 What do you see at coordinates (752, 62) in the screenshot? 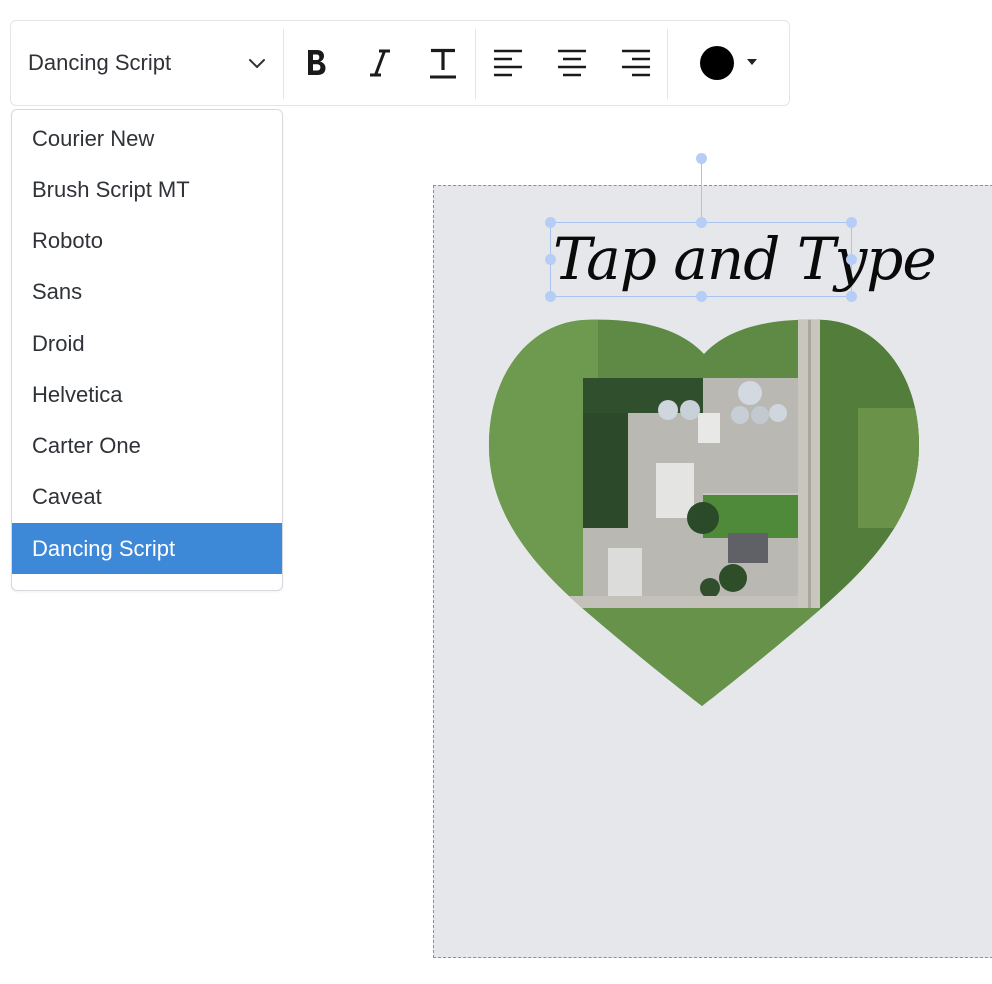
I see `caret-down-icon` at bounding box center [752, 62].